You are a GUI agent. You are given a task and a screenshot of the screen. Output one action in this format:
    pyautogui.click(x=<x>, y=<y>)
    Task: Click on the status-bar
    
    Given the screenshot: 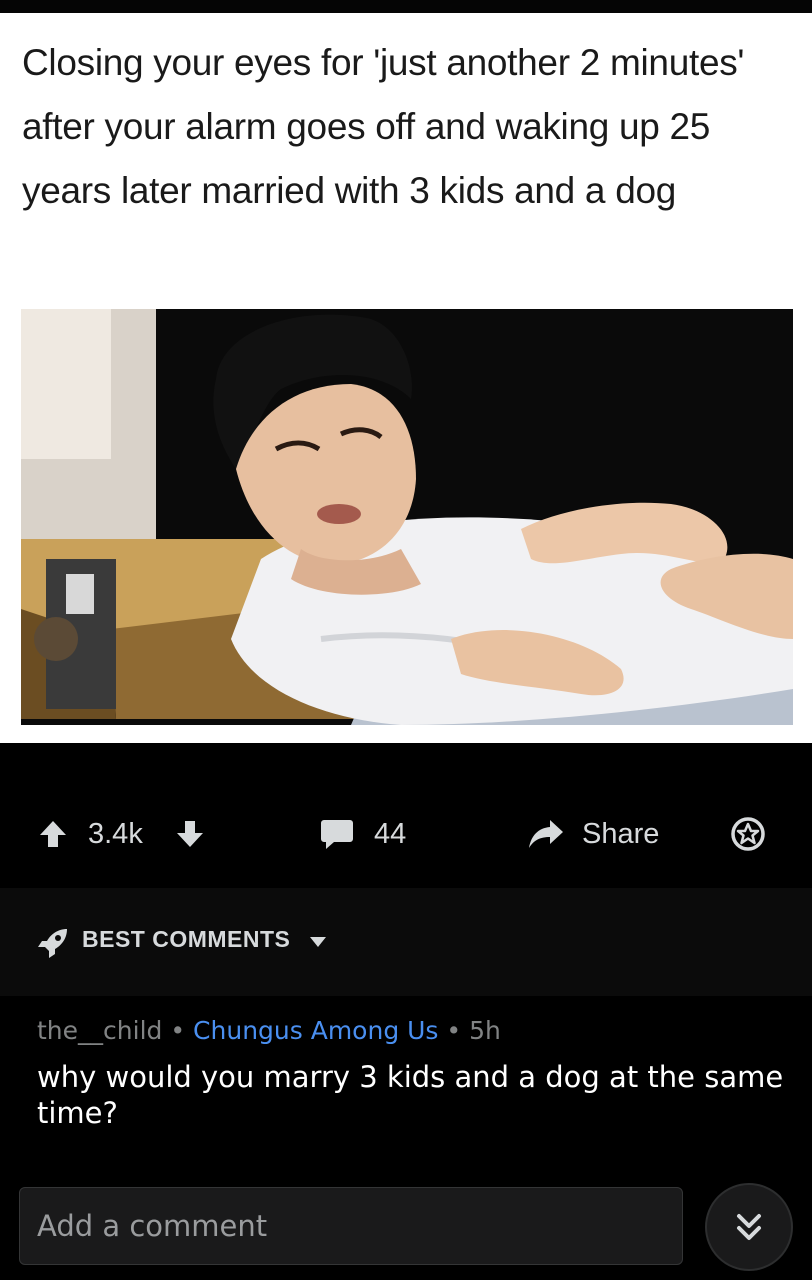 What is the action you would take?
    pyautogui.click(x=406, y=6)
    